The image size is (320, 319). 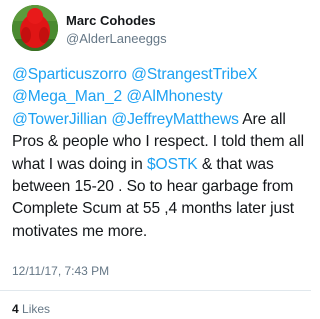 What do you see at coordinates (172, 164) in the screenshot?
I see `cashtag-link: $OSTK` at bounding box center [172, 164].